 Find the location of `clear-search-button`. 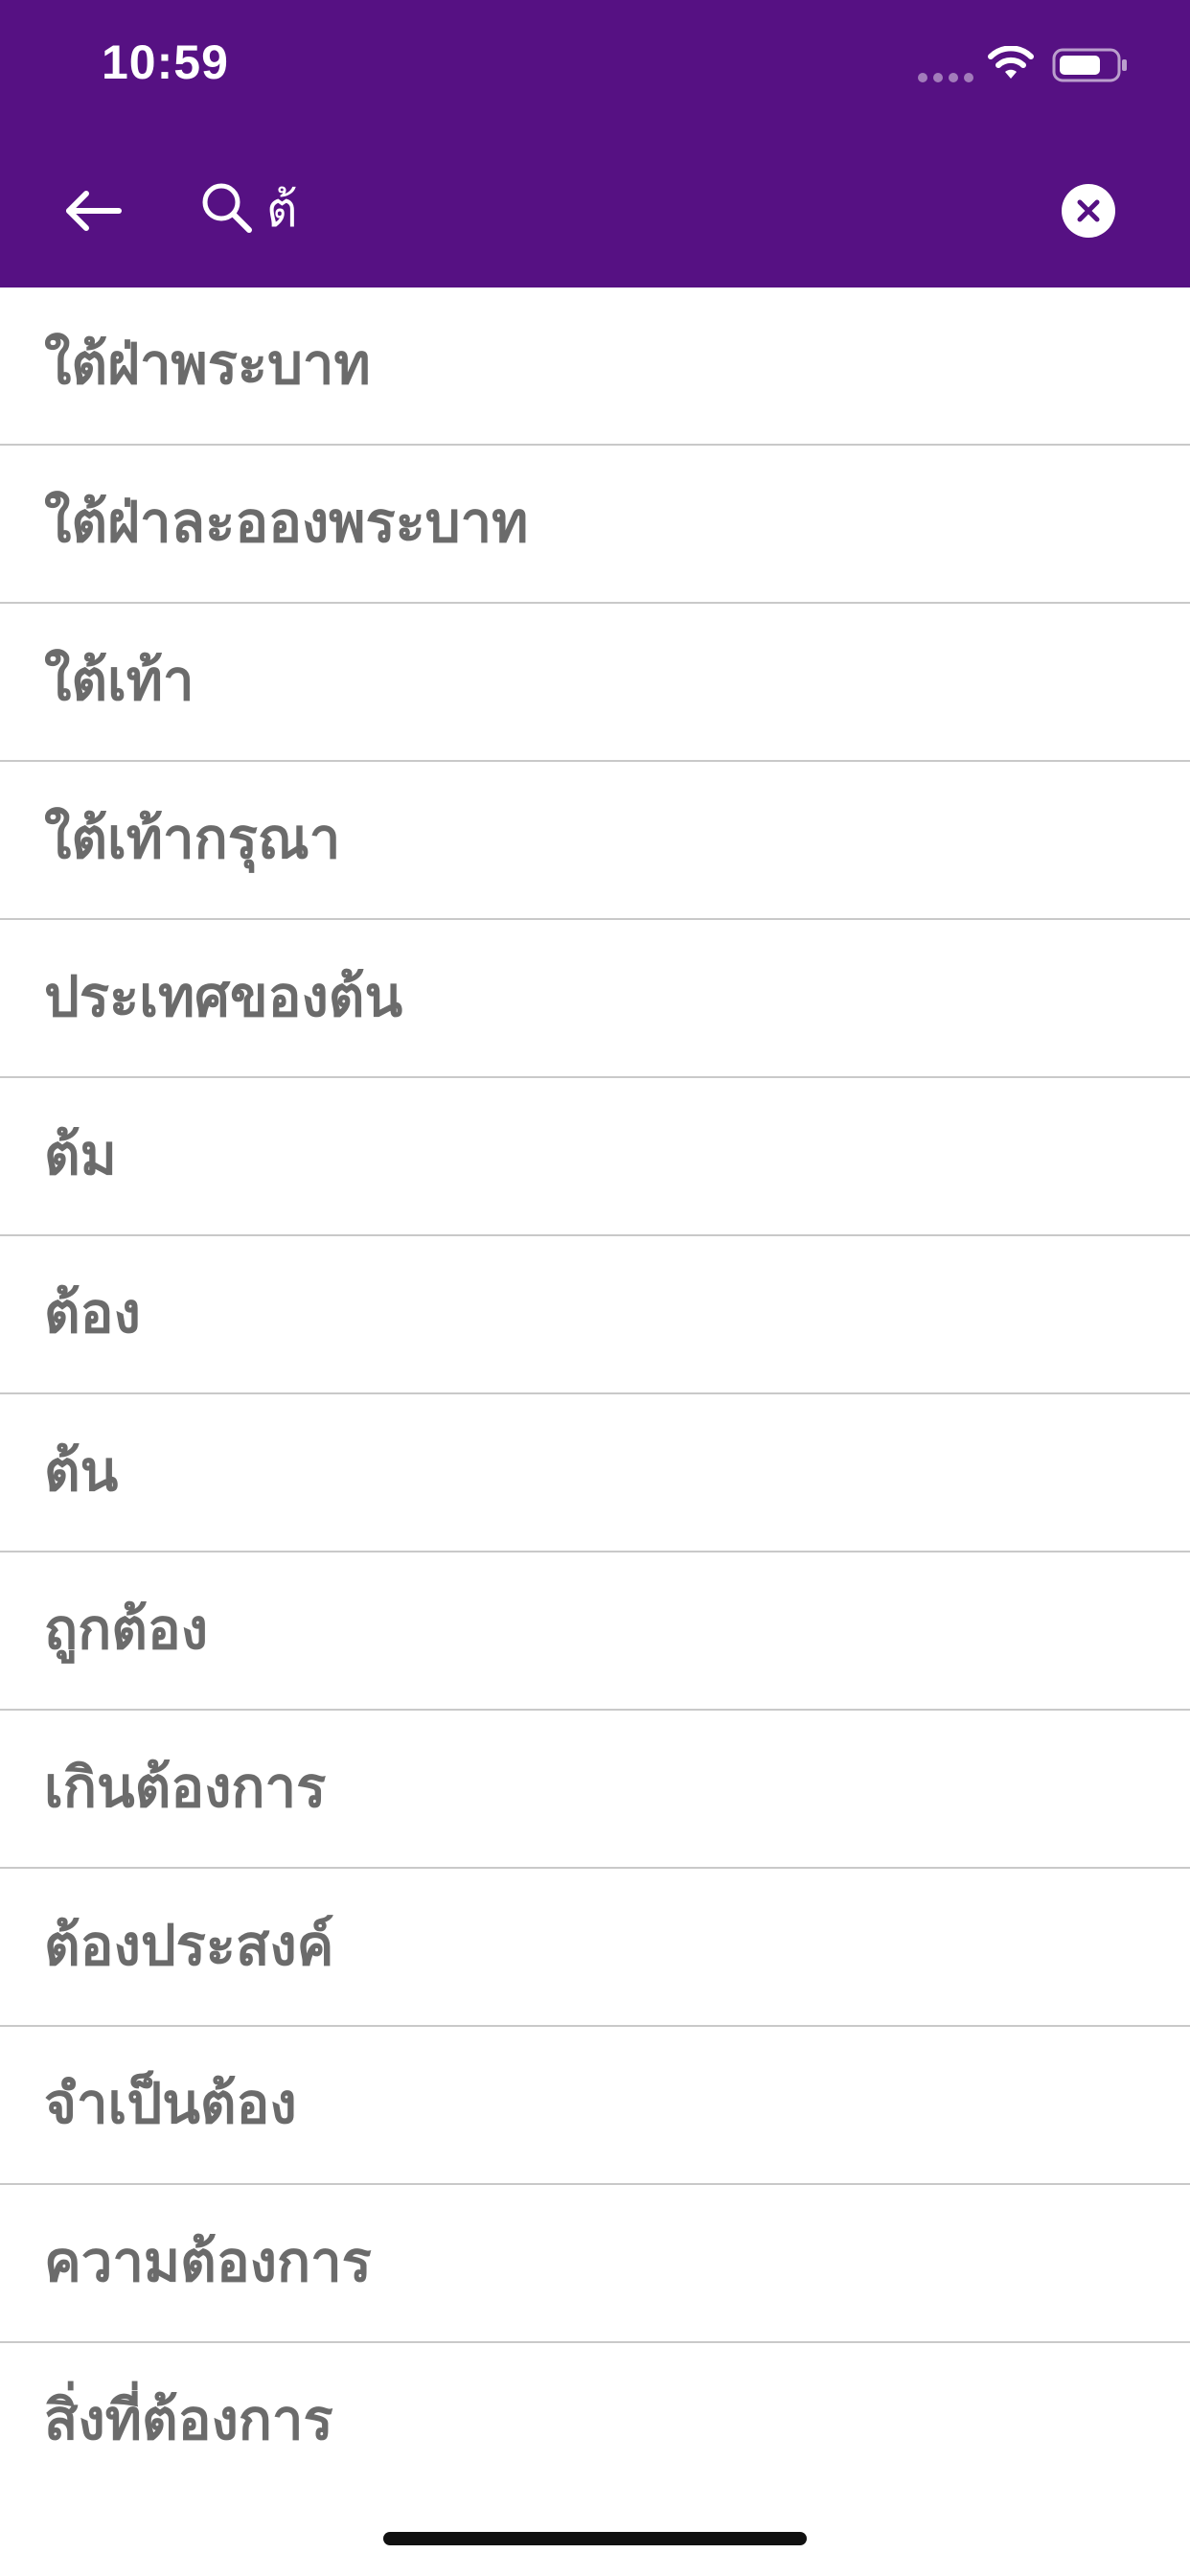

clear-search-button is located at coordinates (1089, 211).